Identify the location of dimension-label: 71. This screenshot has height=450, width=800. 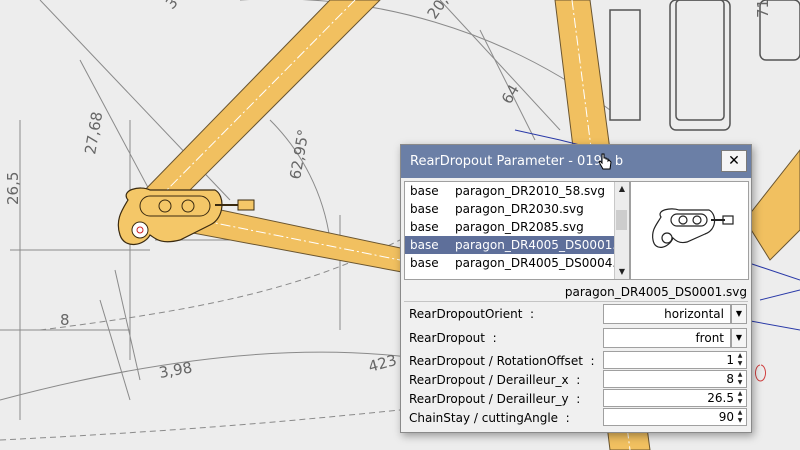
(763, 9).